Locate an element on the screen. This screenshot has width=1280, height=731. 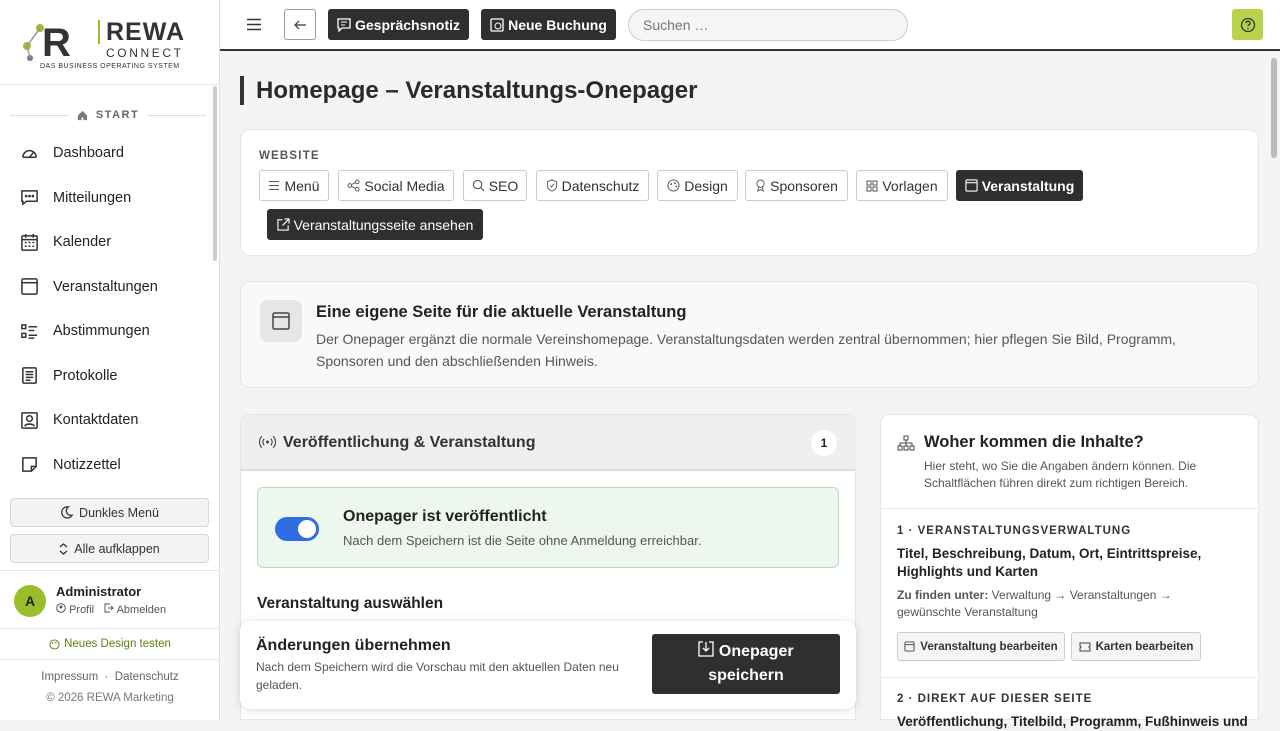
section-count-badge: 1 is located at coordinates (824, 443).